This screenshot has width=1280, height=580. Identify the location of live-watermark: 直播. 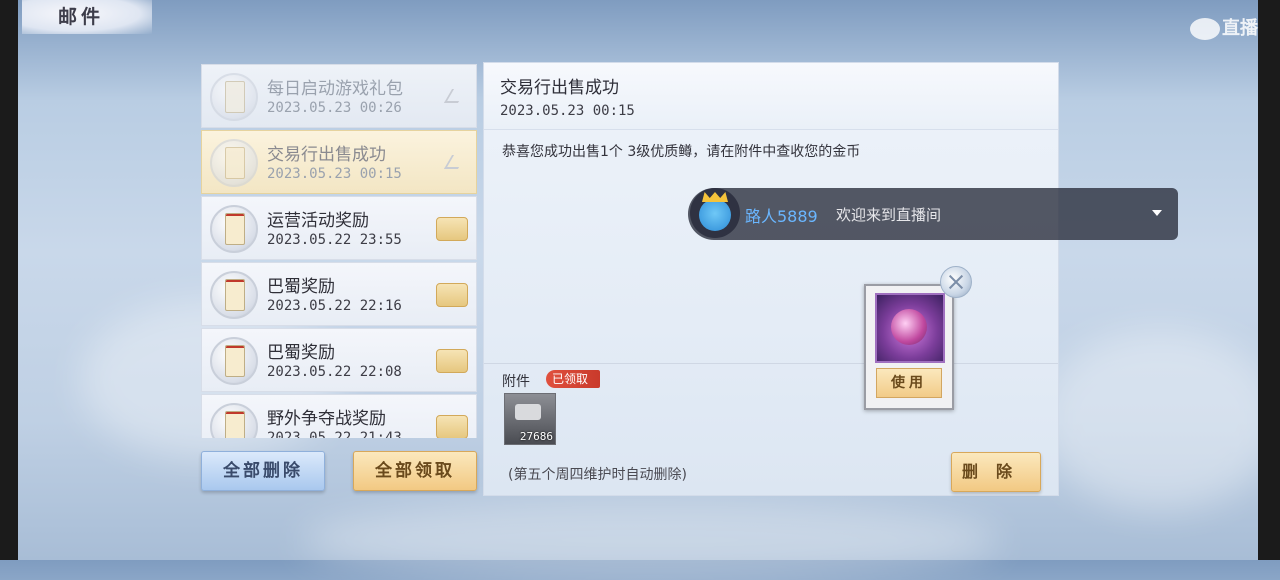
(1224, 27).